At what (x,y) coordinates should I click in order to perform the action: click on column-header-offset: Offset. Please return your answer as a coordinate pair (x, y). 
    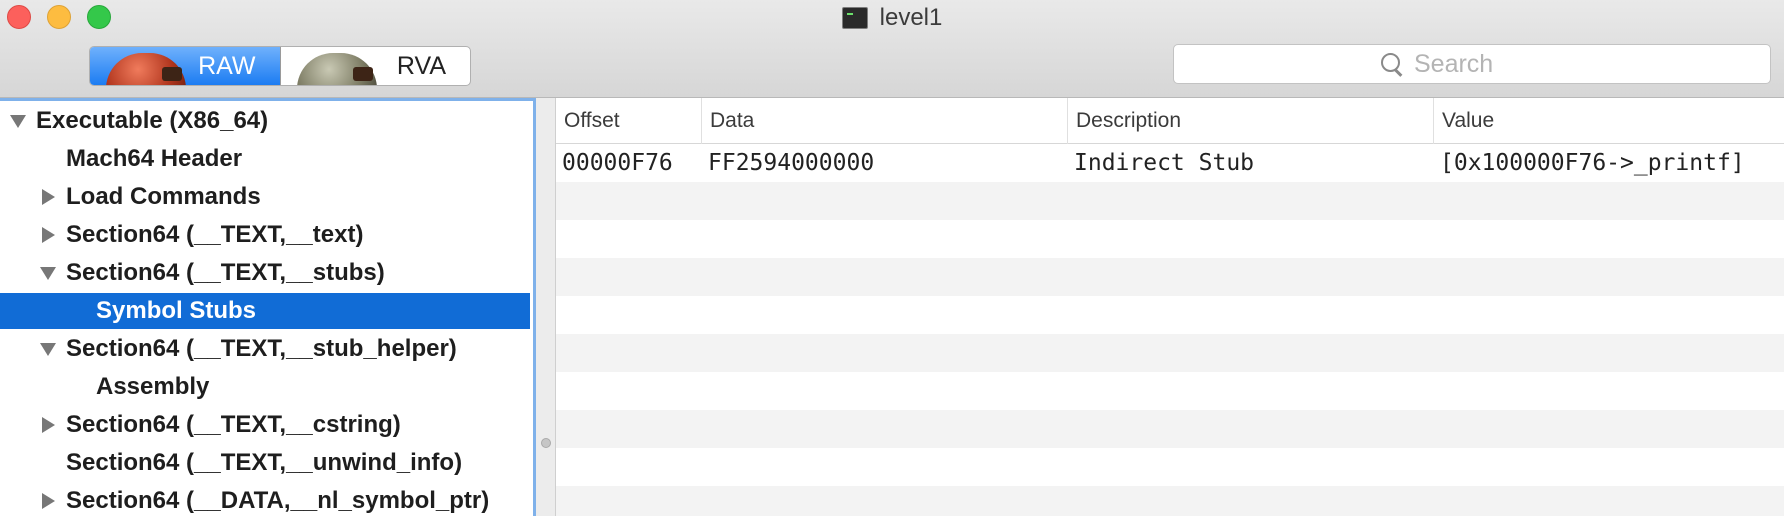
    Looking at the image, I should click on (629, 121).